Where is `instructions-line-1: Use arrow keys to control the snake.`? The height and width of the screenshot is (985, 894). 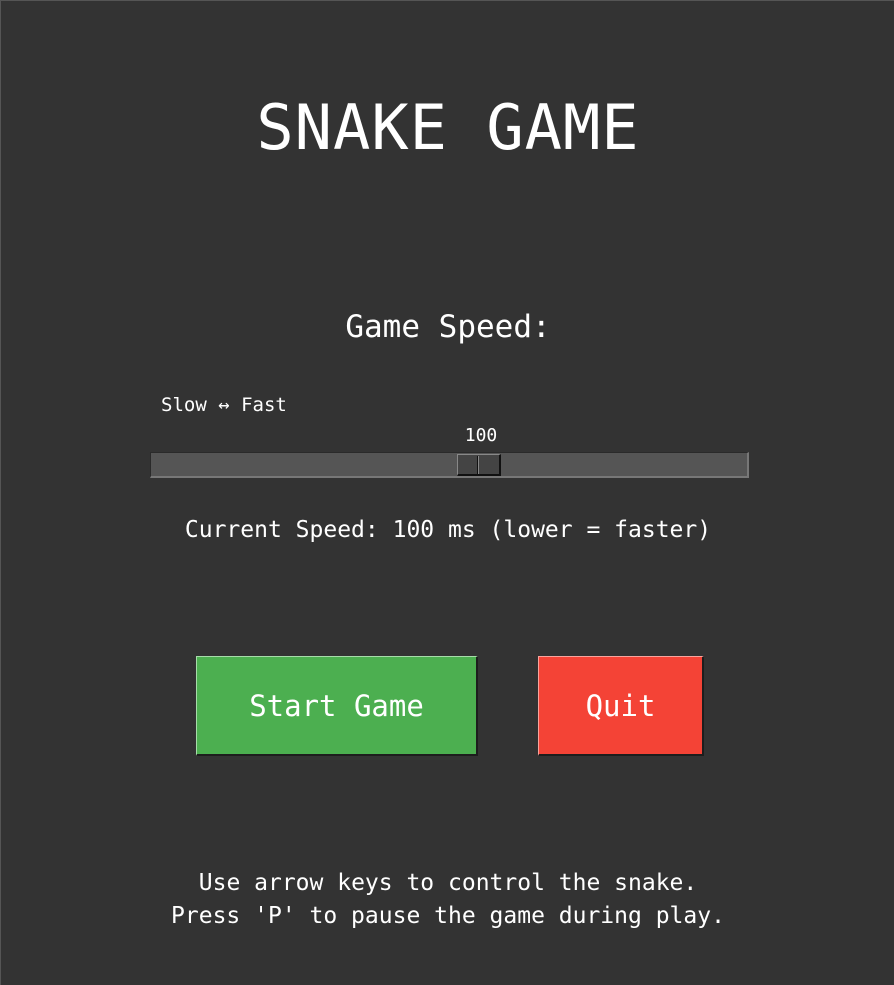 instructions-line-1: Use arrow keys to control the snake. is located at coordinates (448, 883).